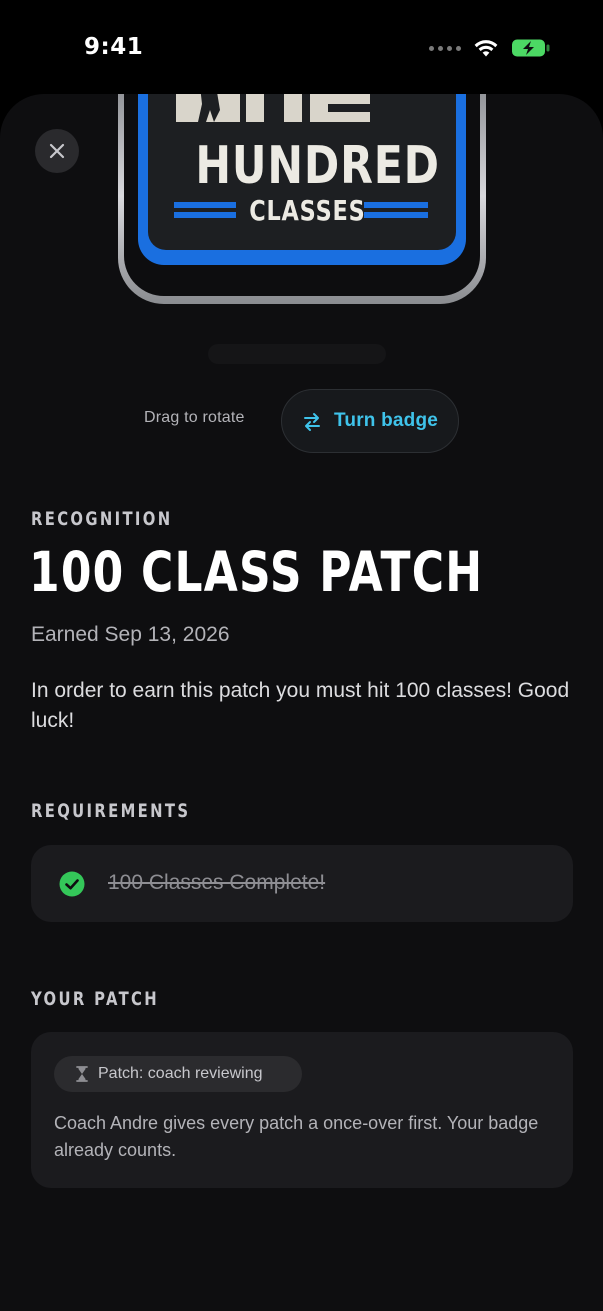 The image size is (603, 1311). Describe the element at coordinates (312, 422) in the screenshot. I see `swap-arrows-icon` at that location.